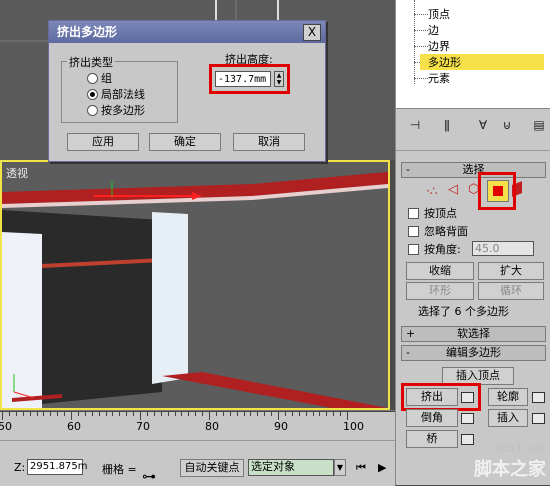 This screenshot has height=486, width=550. What do you see at coordinates (511, 291) in the screenshot?
I see `loop-button: 循环` at bounding box center [511, 291].